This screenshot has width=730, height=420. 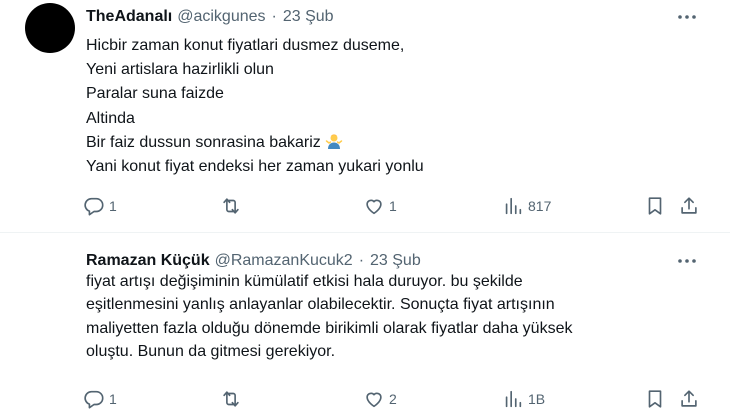 I want to click on author-name: TheAdanalı, so click(x=129, y=17).